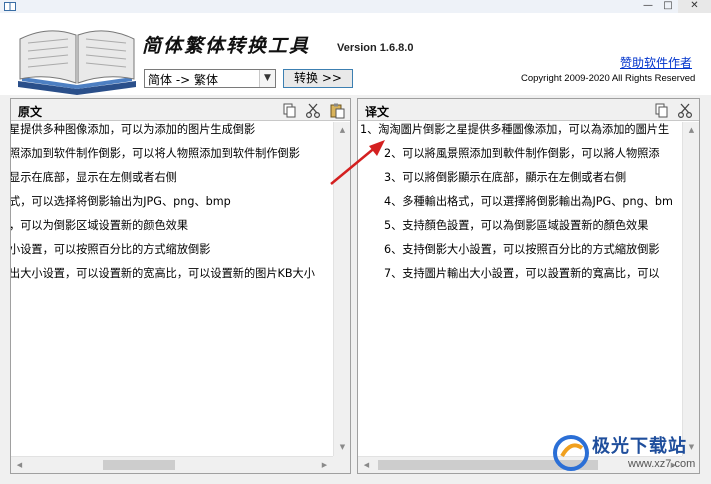  I want to click on sponsor-author-link: 赞助软件作者, so click(656, 62).